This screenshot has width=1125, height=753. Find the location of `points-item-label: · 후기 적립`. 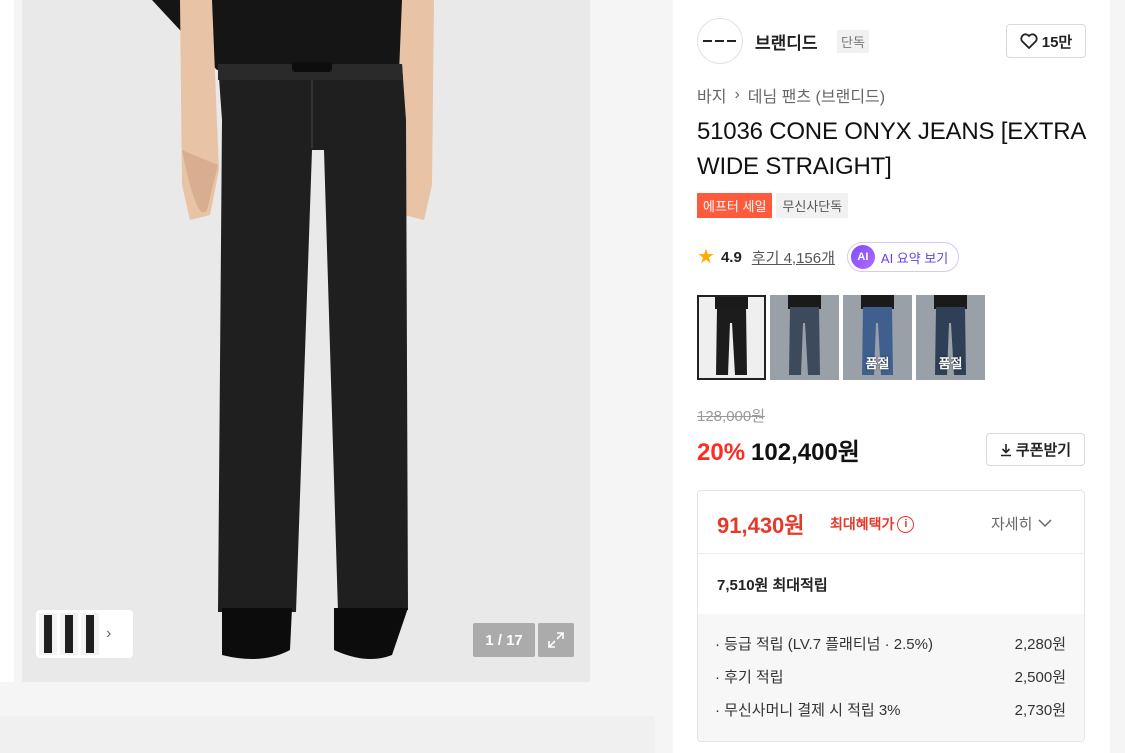

points-item-label: · 후기 적립 is located at coordinates (749, 677).